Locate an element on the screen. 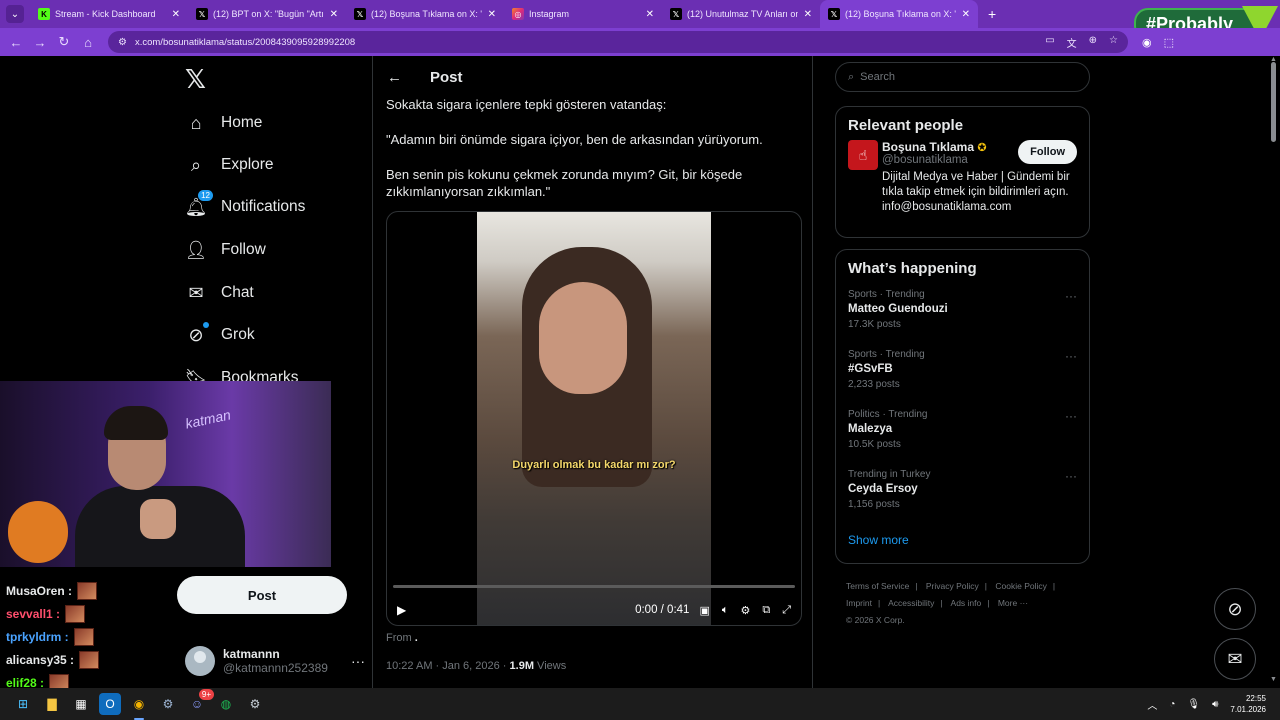 This screenshot has width=1280, height=720. person-avatar: ☝ is located at coordinates (863, 155).